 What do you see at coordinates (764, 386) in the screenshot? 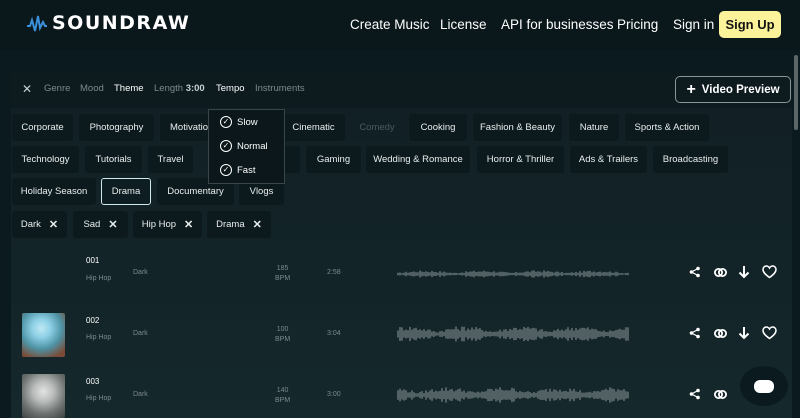
I see `chat-button` at bounding box center [764, 386].